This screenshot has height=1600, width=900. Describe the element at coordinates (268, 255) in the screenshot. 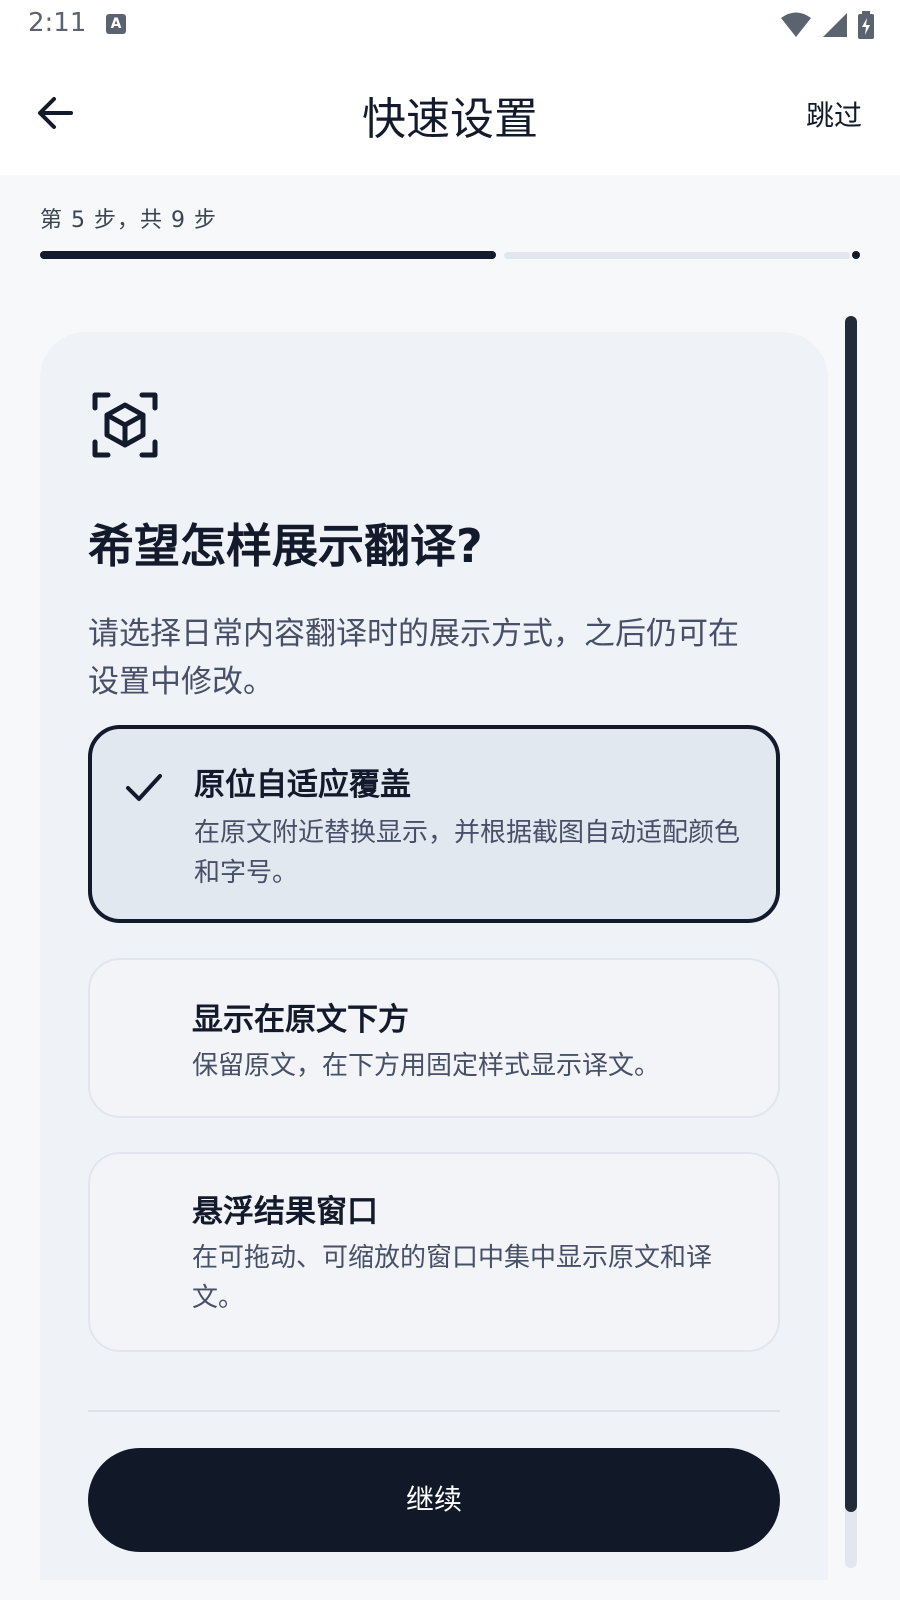

I see `progress-fill` at that location.